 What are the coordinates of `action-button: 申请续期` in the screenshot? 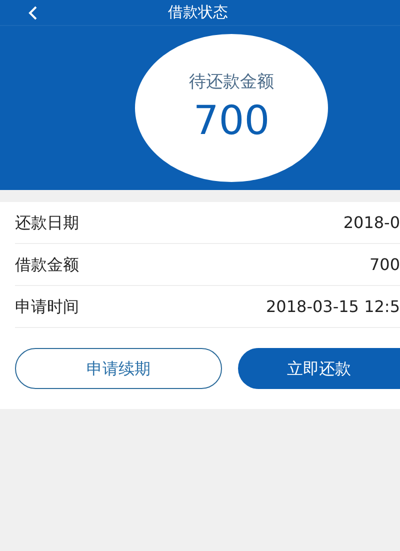 It's located at (118, 368).